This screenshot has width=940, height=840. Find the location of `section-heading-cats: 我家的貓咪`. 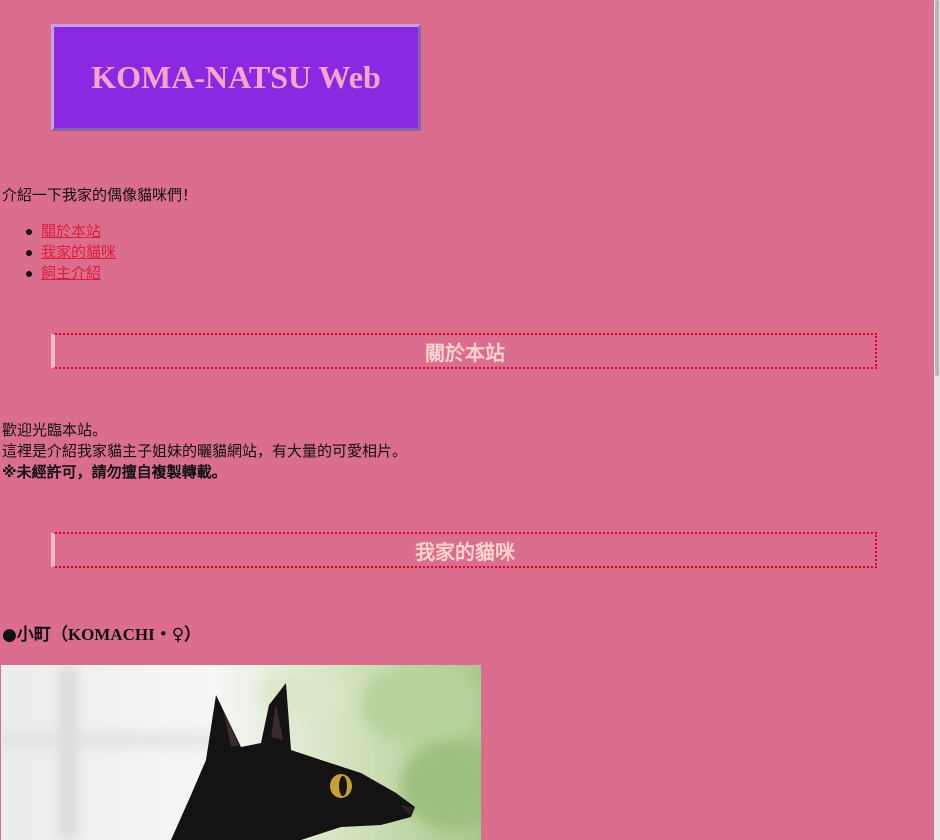

section-heading-cats: 我家的貓咪 is located at coordinates (464, 550).